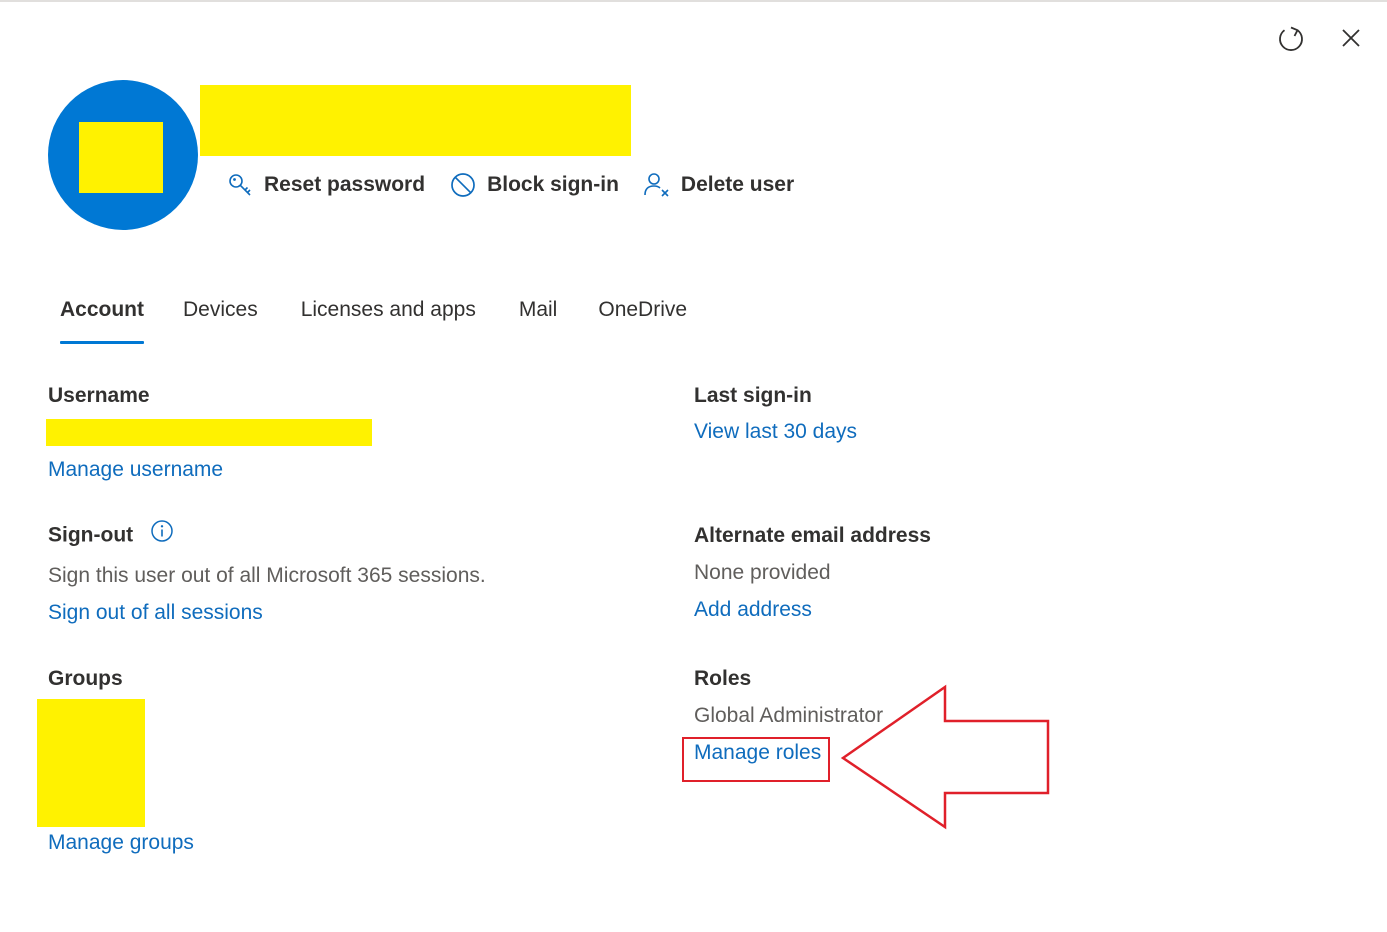 This screenshot has height=932, width=1387. What do you see at coordinates (642, 319) in the screenshot?
I see `tab-onedrive: OneDrive` at bounding box center [642, 319].